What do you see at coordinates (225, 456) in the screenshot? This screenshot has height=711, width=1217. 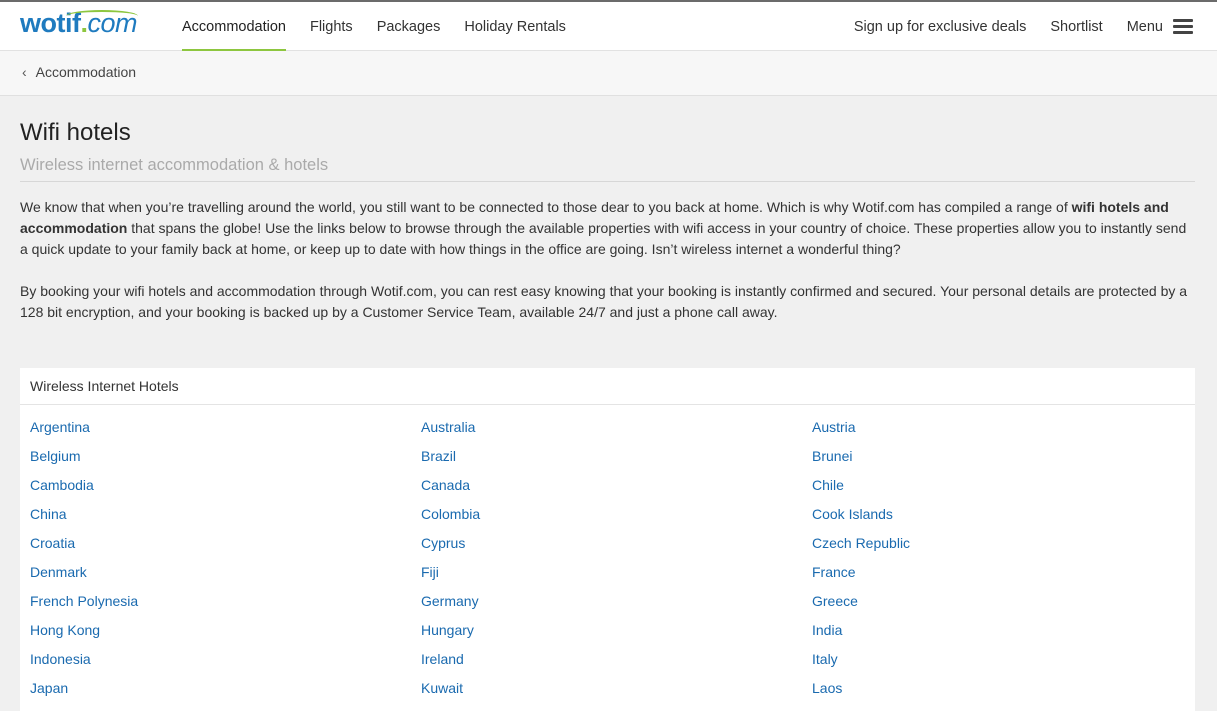 I see `country-link-belgium: Belgium` at bounding box center [225, 456].